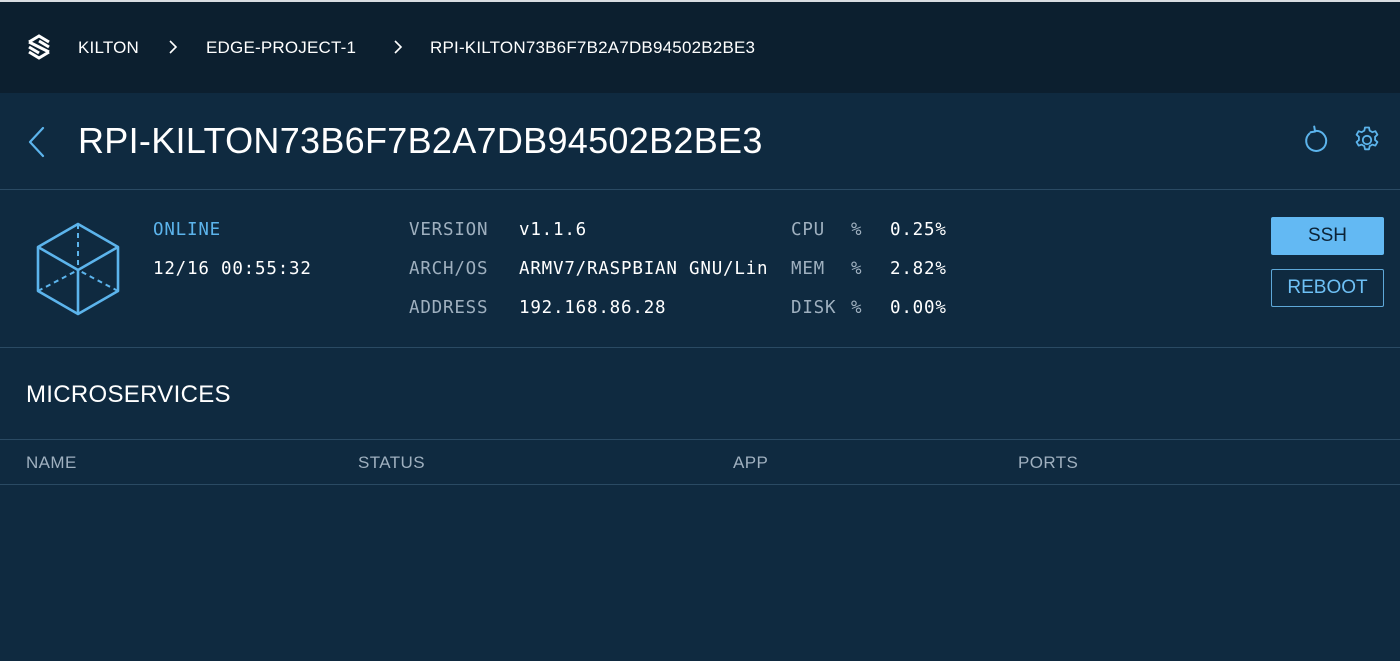 The height and width of the screenshot is (661, 1400). Describe the element at coordinates (391, 463) in the screenshot. I see `column-header-status: STATUS` at that location.